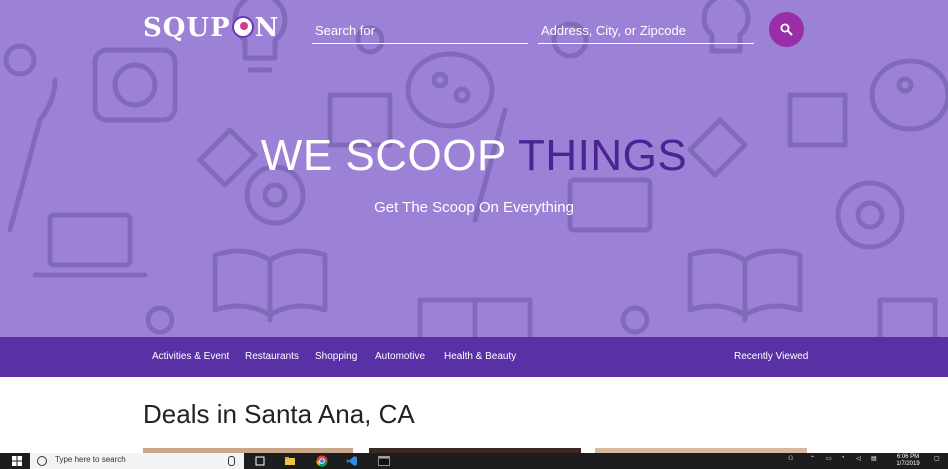 The width and height of the screenshot is (948, 469). Describe the element at coordinates (602, 155) in the screenshot. I see `hero-title-accent: THINGS` at that location.